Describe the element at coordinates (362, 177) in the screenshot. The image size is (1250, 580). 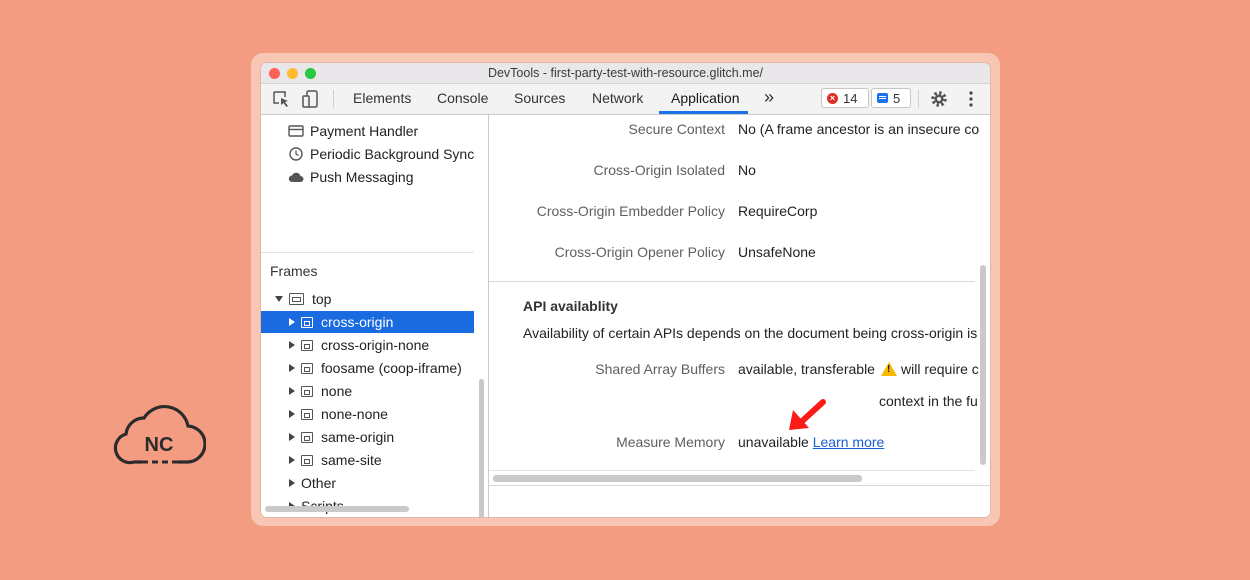
I see `sidebar-item-label: Push Messaging` at that location.